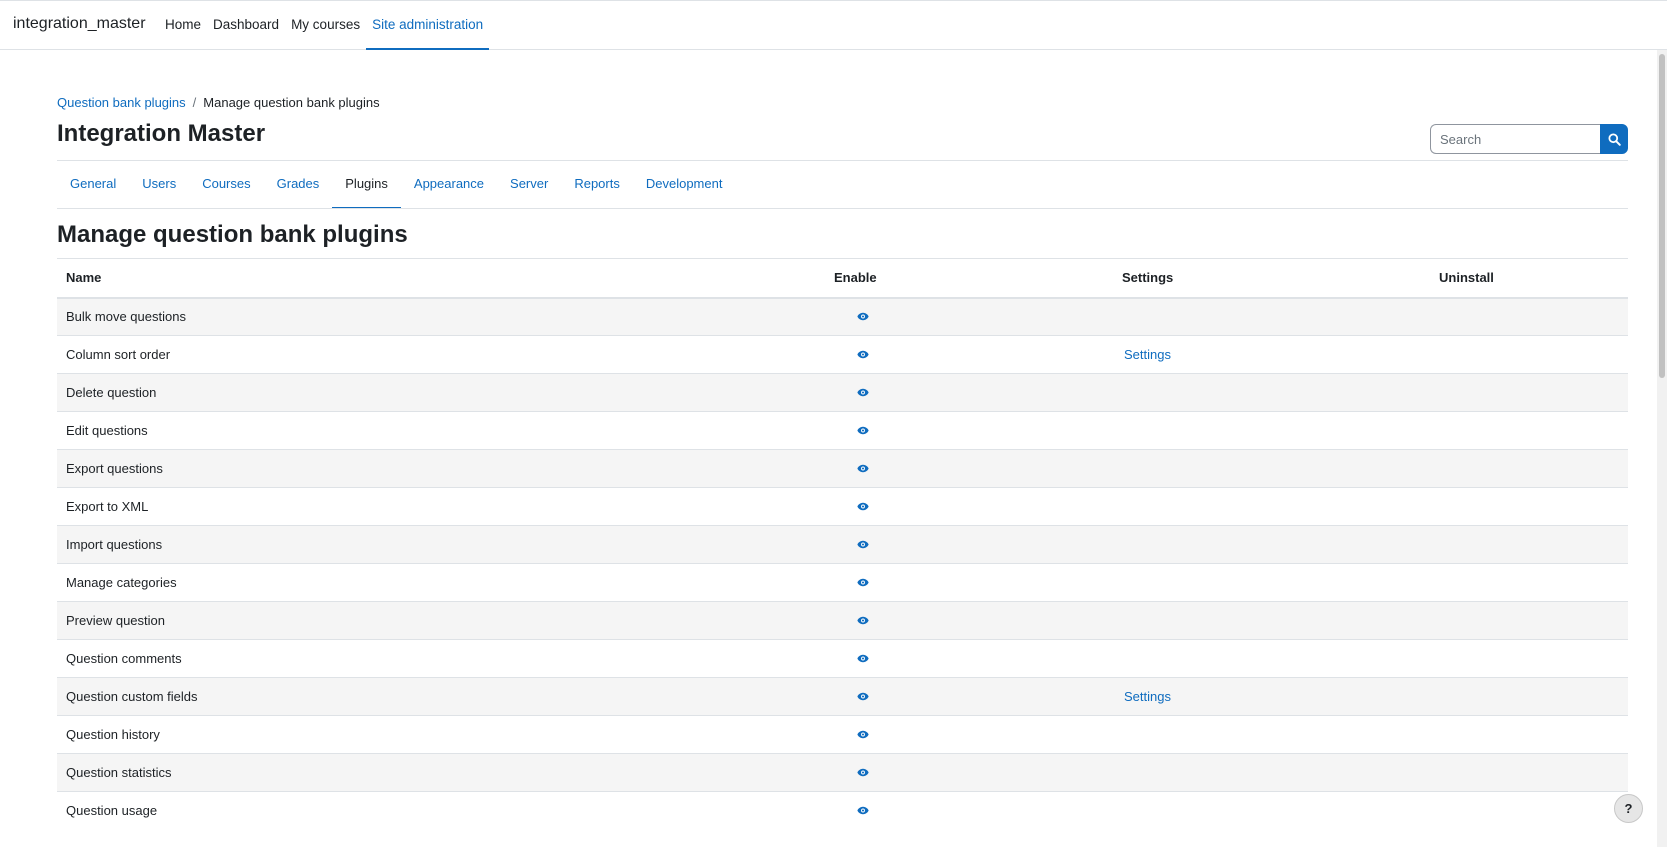 This screenshot has width=1667, height=849. I want to click on plugin-name: Question history, so click(441, 734).